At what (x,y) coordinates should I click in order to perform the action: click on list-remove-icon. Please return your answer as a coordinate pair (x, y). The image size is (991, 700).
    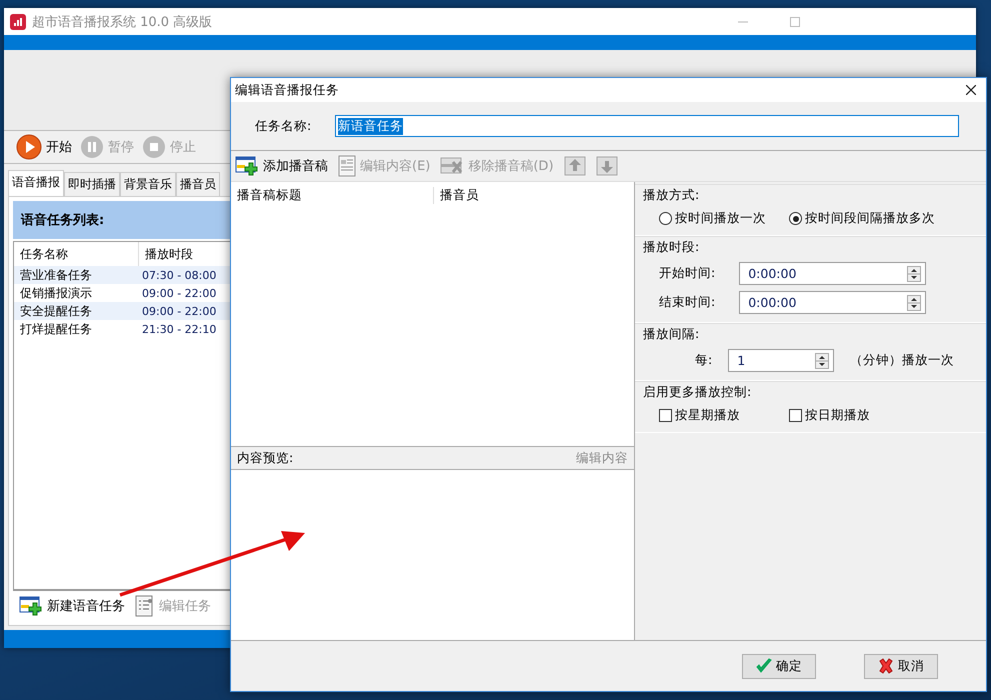
    Looking at the image, I should click on (452, 166).